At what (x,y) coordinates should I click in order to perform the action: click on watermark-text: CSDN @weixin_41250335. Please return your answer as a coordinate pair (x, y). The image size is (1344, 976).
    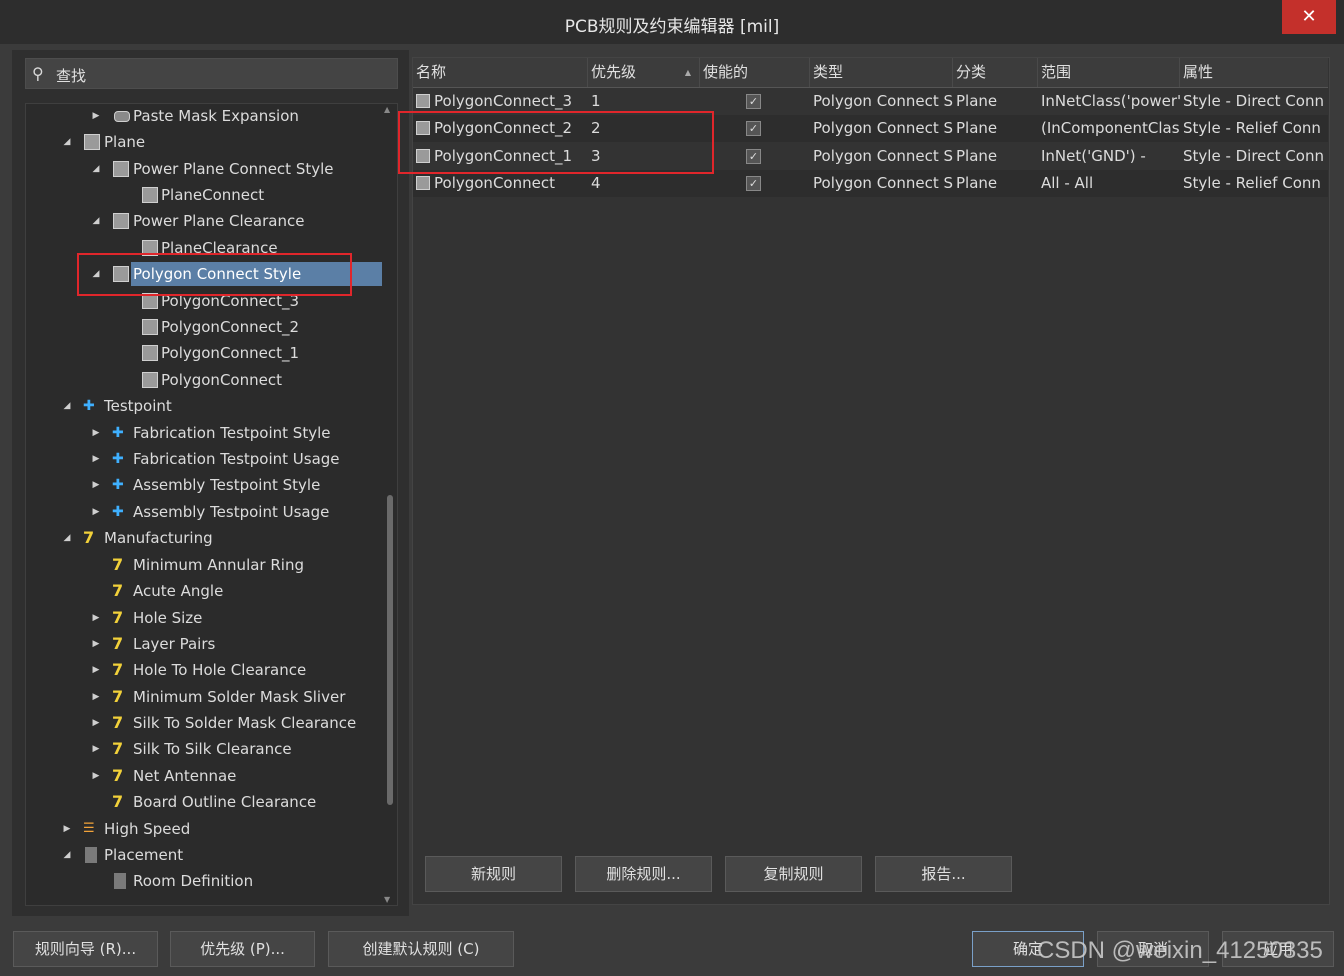
    Looking at the image, I should click on (1180, 950).